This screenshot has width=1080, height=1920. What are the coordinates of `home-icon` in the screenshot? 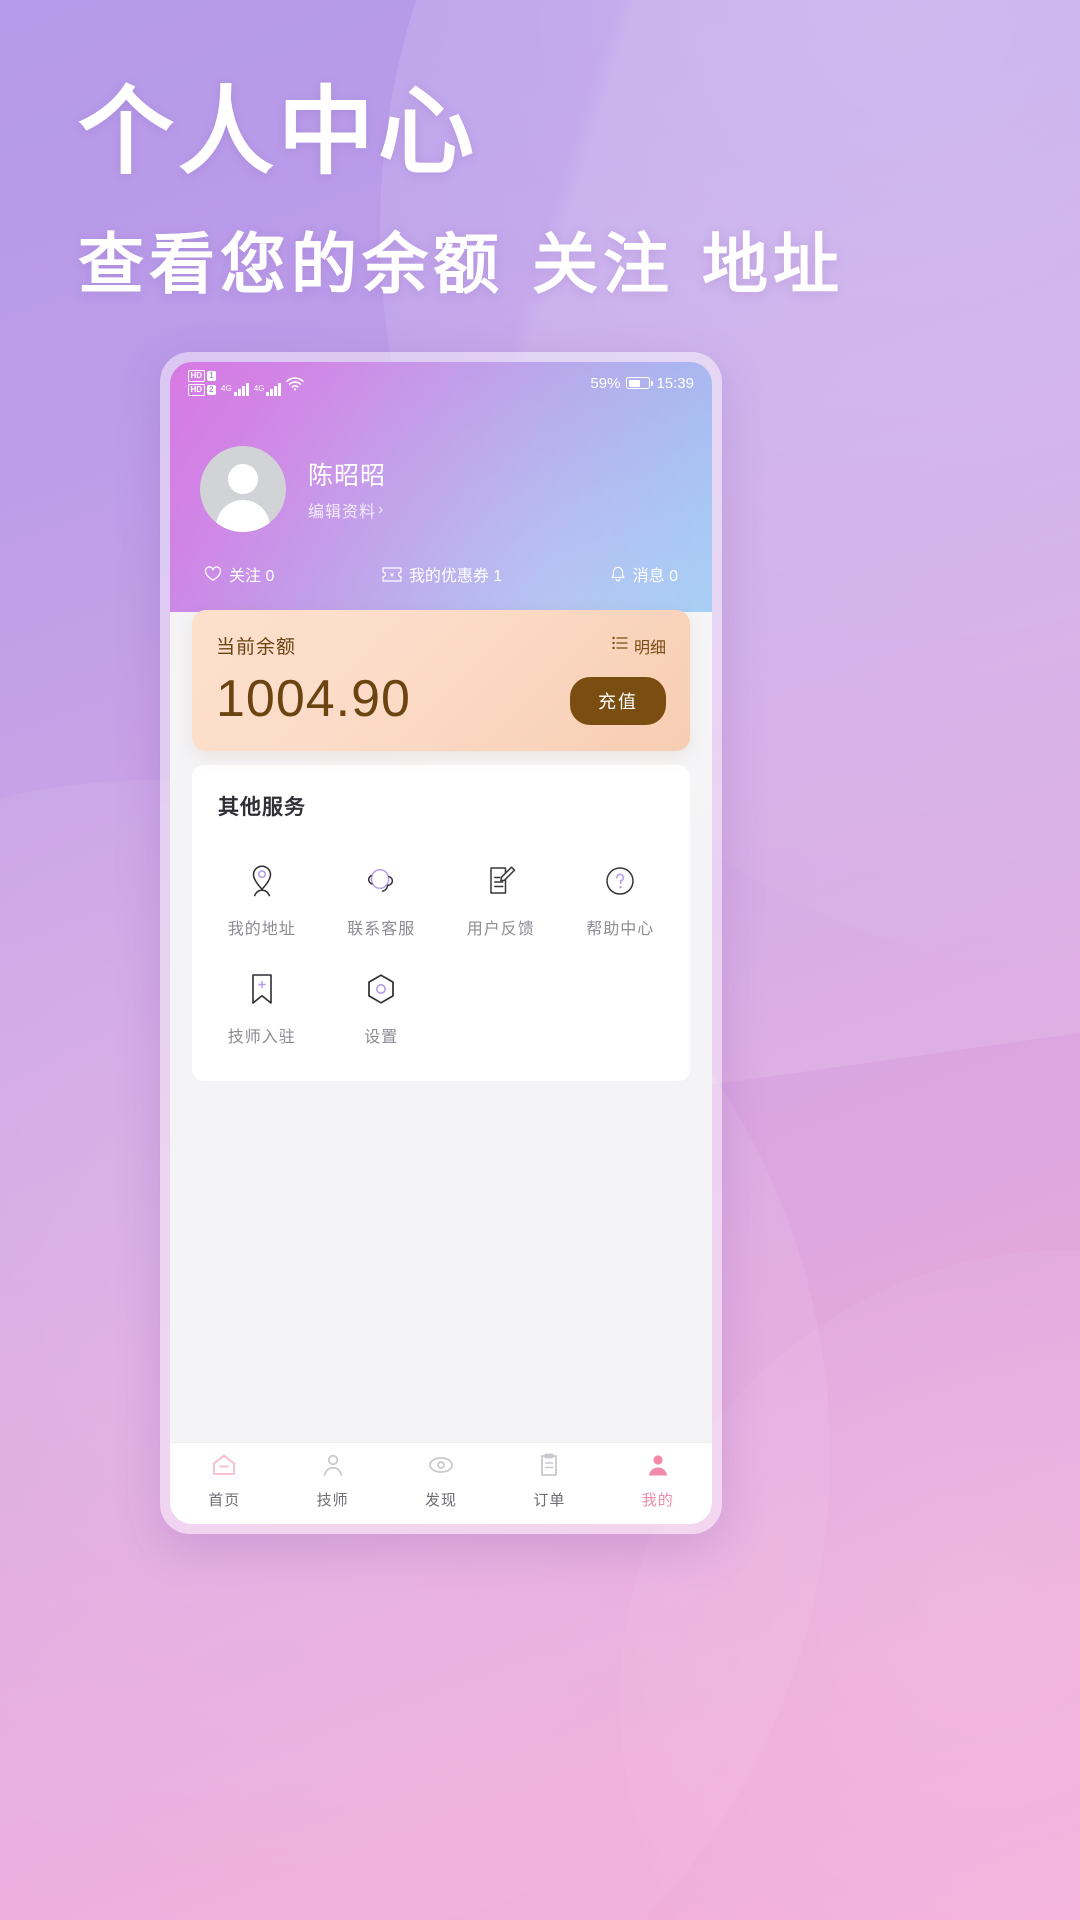 It's located at (224, 1467).